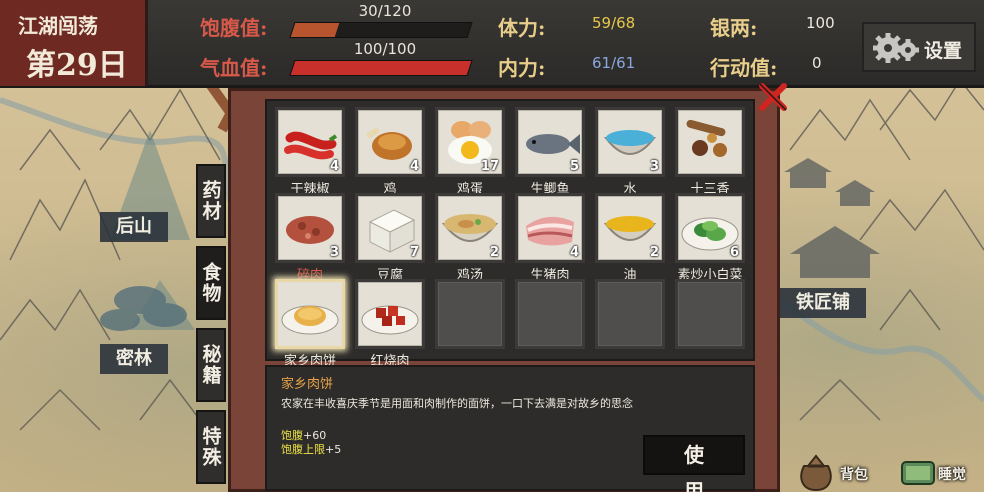  What do you see at coordinates (816, 473) in the screenshot?
I see `bag-icon` at bounding box center [816, 473].